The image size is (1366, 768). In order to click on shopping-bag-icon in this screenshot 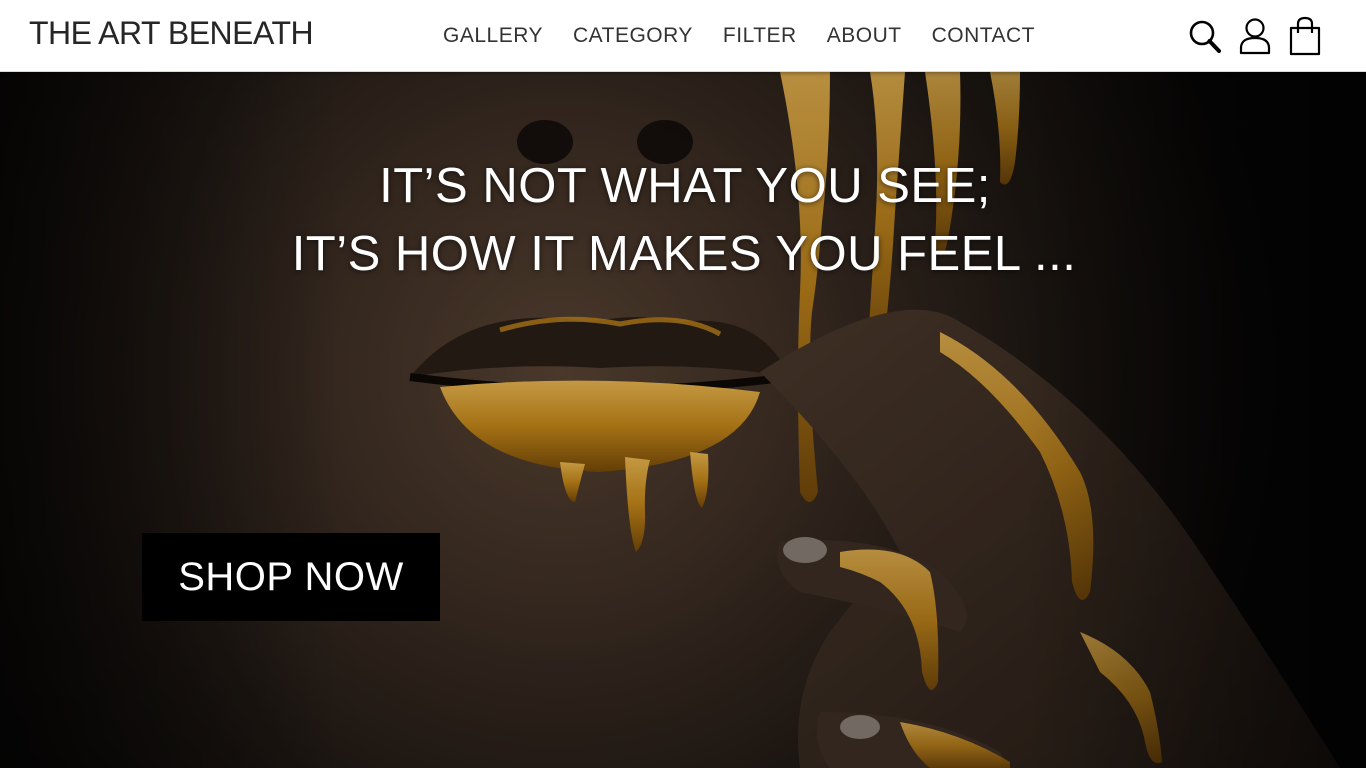, I will do `click(1305, 36)`.